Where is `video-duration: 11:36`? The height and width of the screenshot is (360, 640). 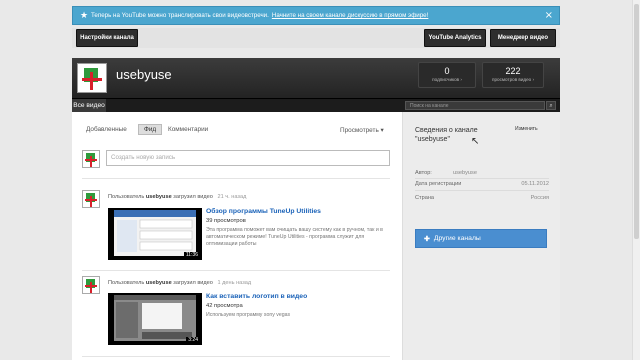 video-duration: 11:36 is located at coordinates (191, 255).